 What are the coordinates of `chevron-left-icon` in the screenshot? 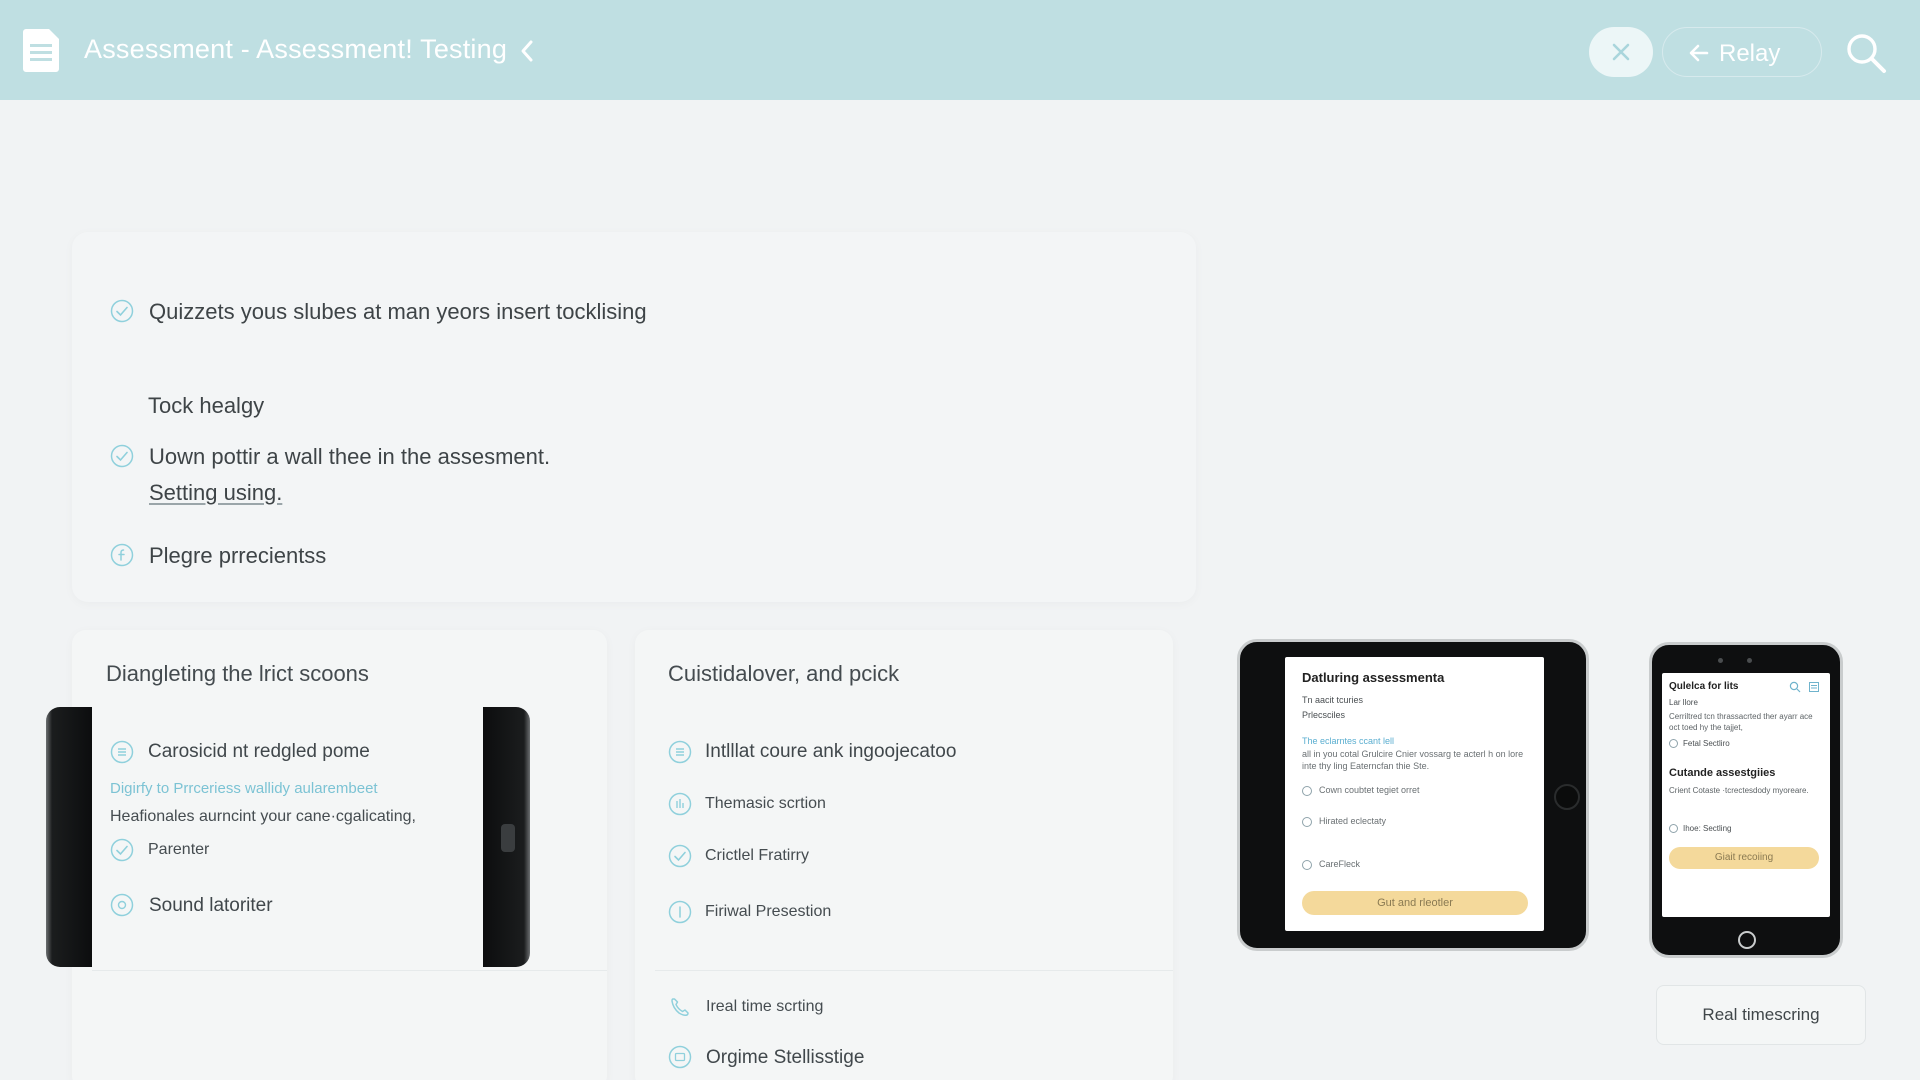 It's located at (527, 51).